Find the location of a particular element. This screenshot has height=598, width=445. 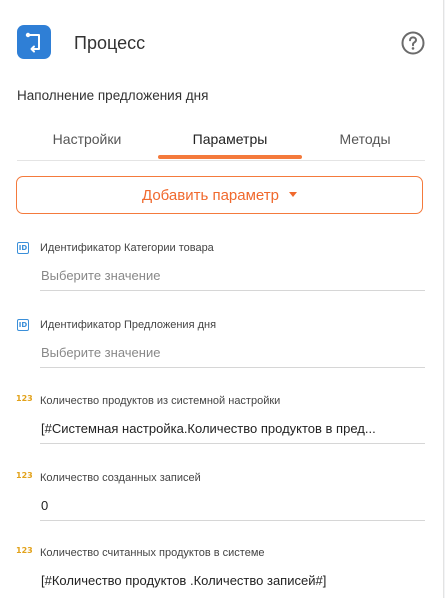

tab-parameters: Параметры is located at coordinates (230, 139).